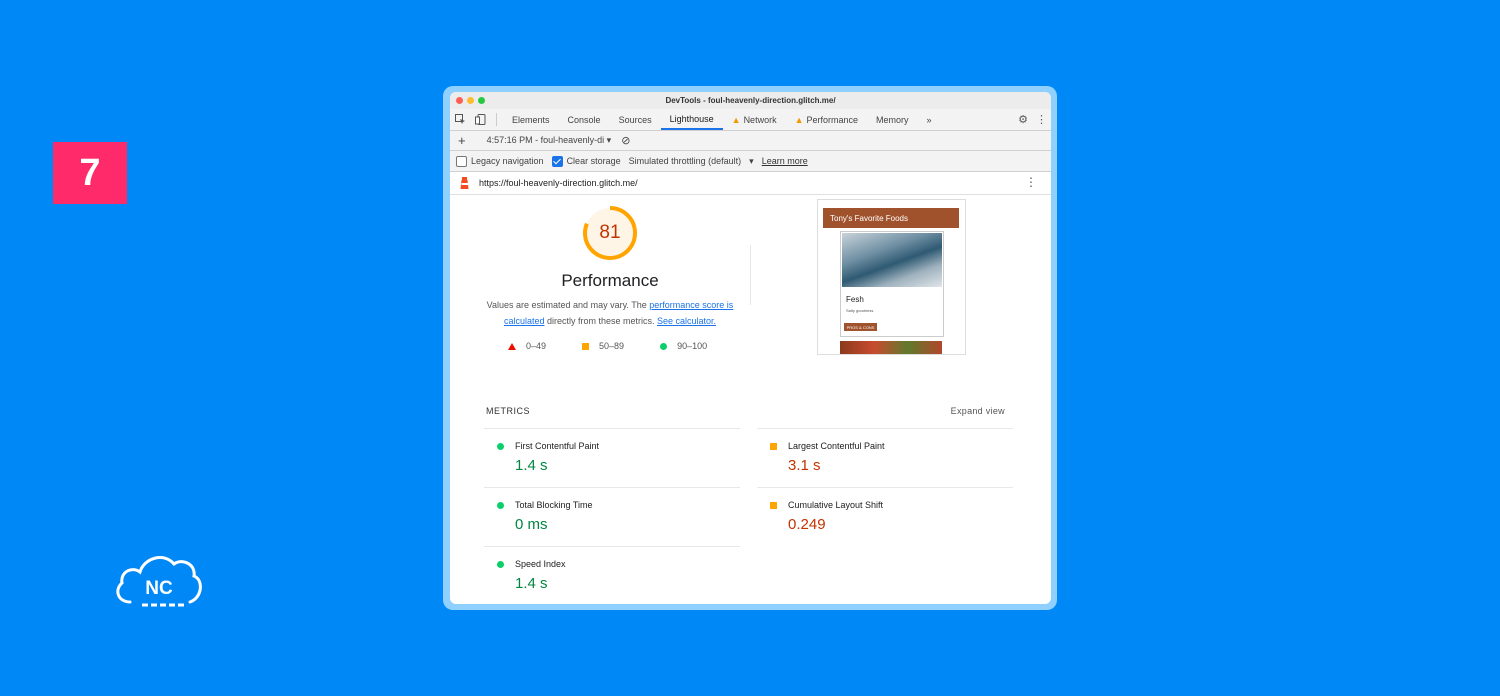 Image resolution: width=1500 pixels, height=696 pixels. Describe the element at coordinates (600, 321) in the screenshot. I see `description-text: directly from these metrics.` at that location.